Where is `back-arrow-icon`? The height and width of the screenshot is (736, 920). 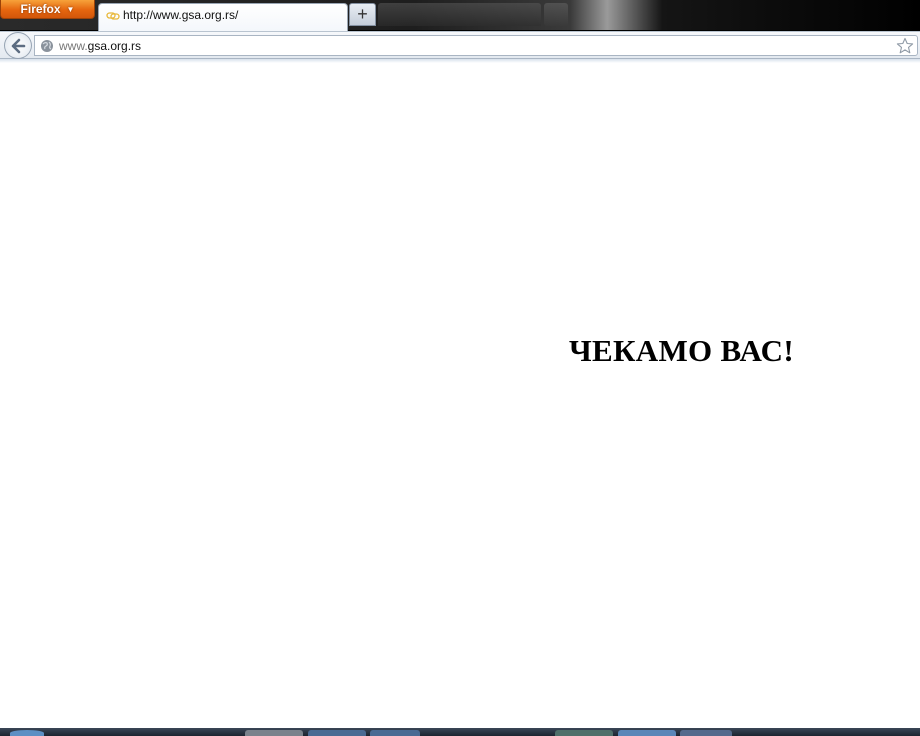 back-arrow-icon is located at coordinates (18, 46).